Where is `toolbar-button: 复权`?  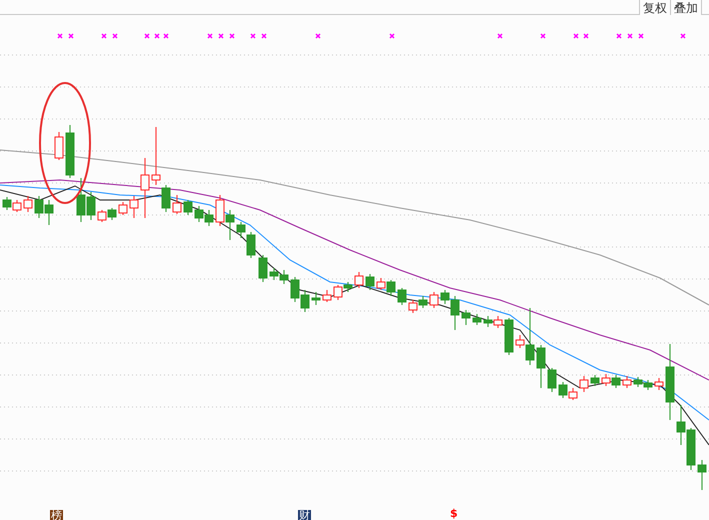
toolbar-button: 复权 is located at coordinates (654, 7).